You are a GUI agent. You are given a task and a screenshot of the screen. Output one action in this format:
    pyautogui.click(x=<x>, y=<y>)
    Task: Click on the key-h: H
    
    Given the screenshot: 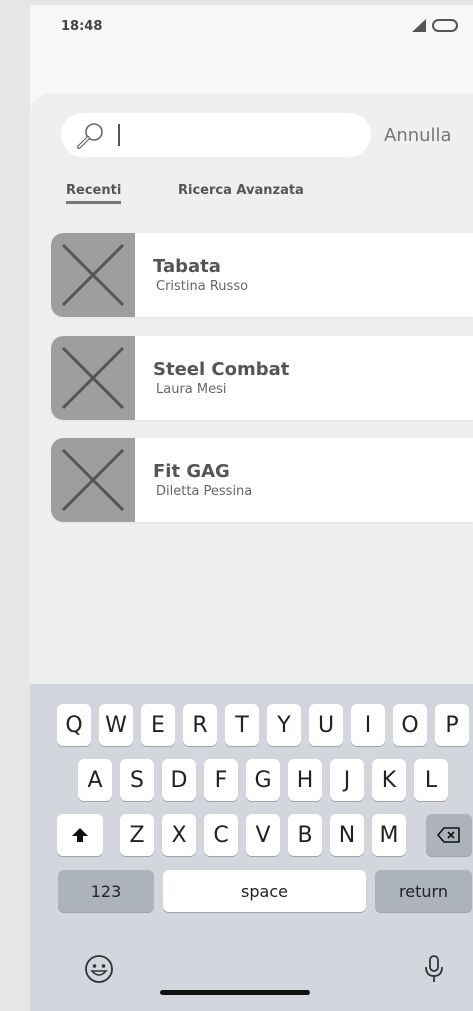 What is the action you would take?
    pyautogui.click(x=305, y=780)
    